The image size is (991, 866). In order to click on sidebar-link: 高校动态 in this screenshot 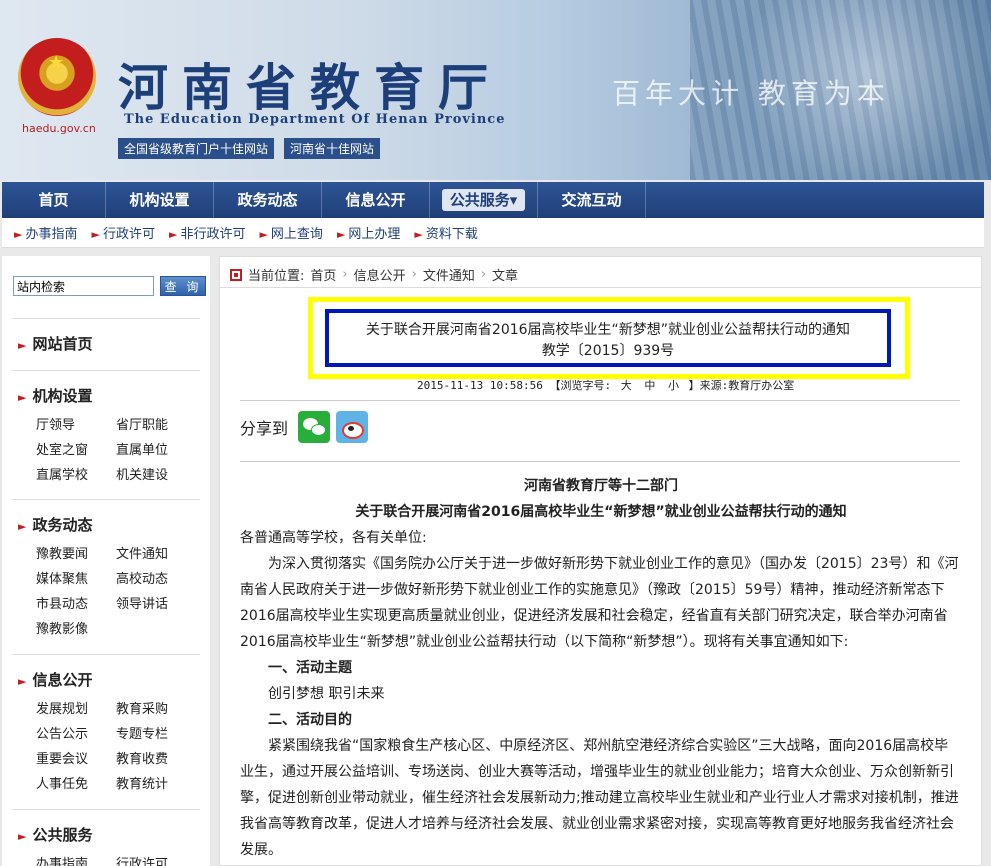, I will do `click(156, 577)`.